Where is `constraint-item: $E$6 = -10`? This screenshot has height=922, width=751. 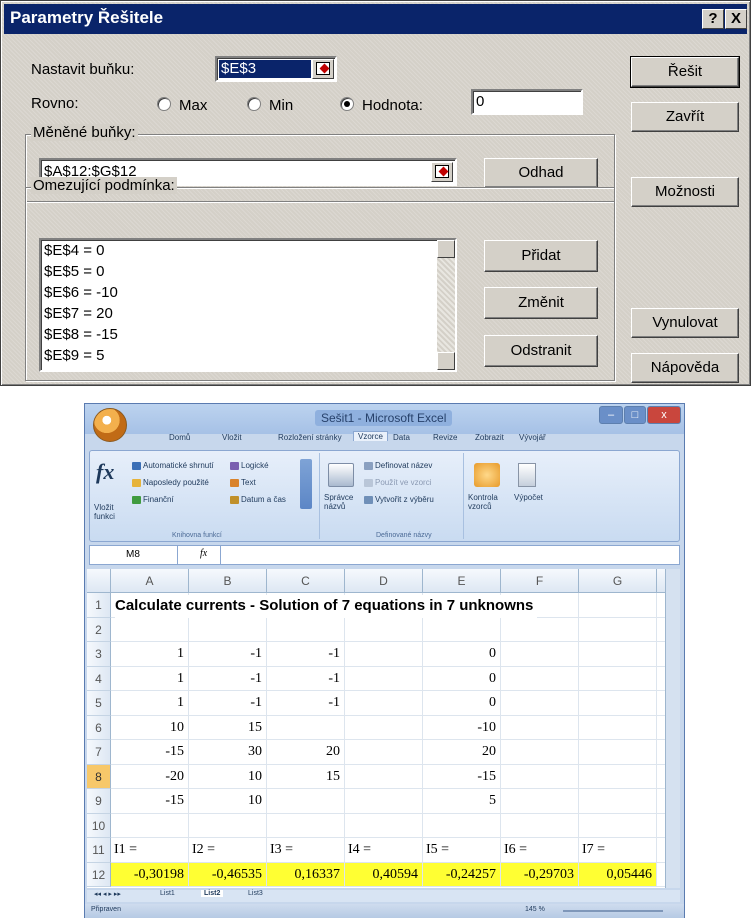 constraint-item: $E$6 = -10 is located at coordinates (239, 292).